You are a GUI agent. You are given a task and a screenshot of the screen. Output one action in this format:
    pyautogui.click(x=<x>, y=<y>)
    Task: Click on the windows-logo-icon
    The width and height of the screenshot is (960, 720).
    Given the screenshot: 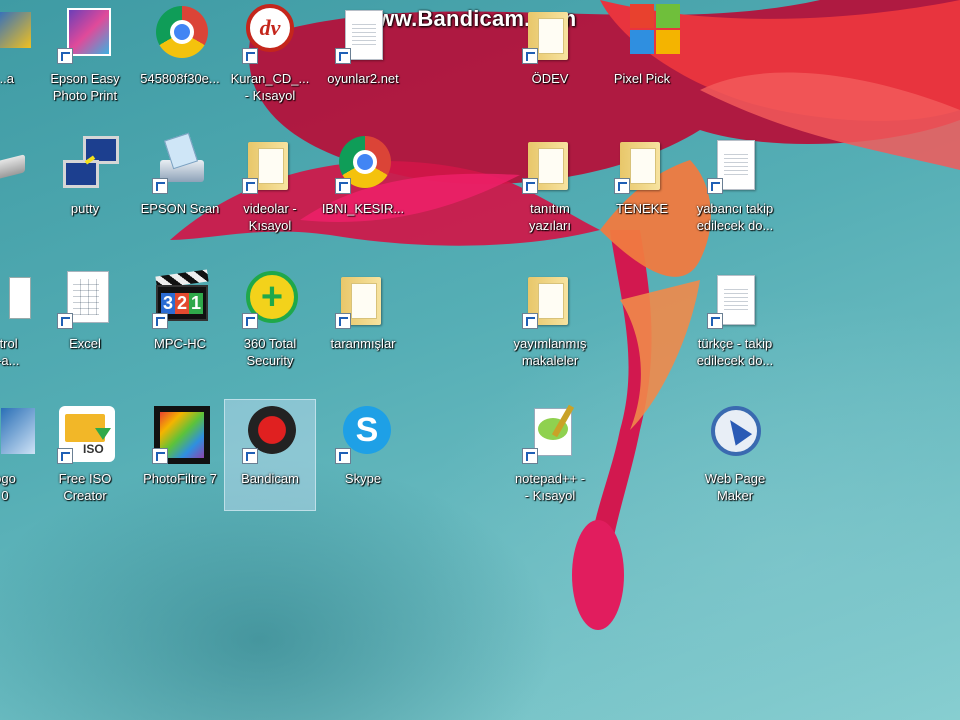 What is the action you would take?
    pyautogui.click(x=646, y=34)
    